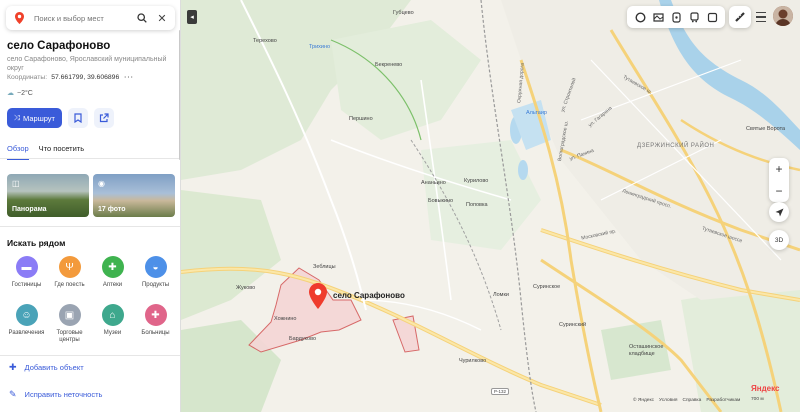 The image size is (800, 412). I want to click on museum-icon: ⌂, so click(112, 315).